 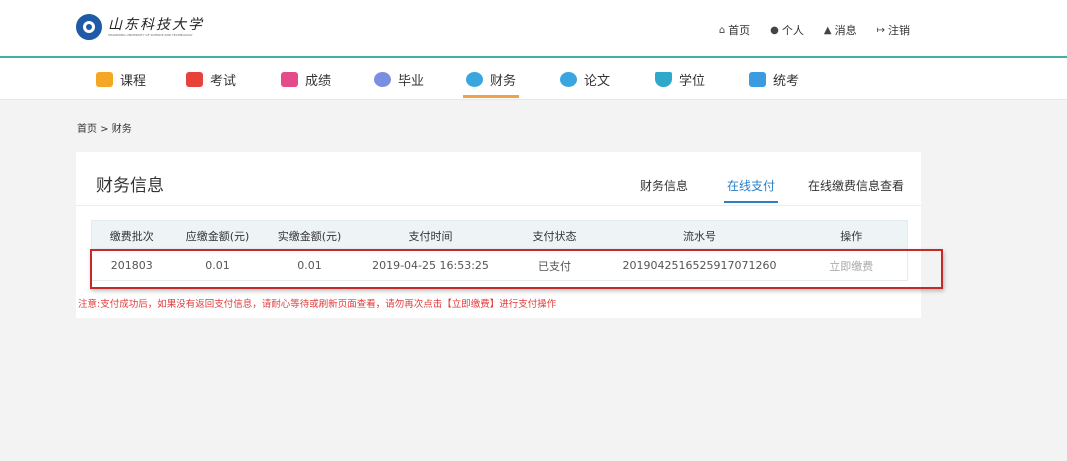 What do you see at coordinates (786, 81) in the screenshot?
I see `nav-item-label: 统考` at bounding box center [786, 81].